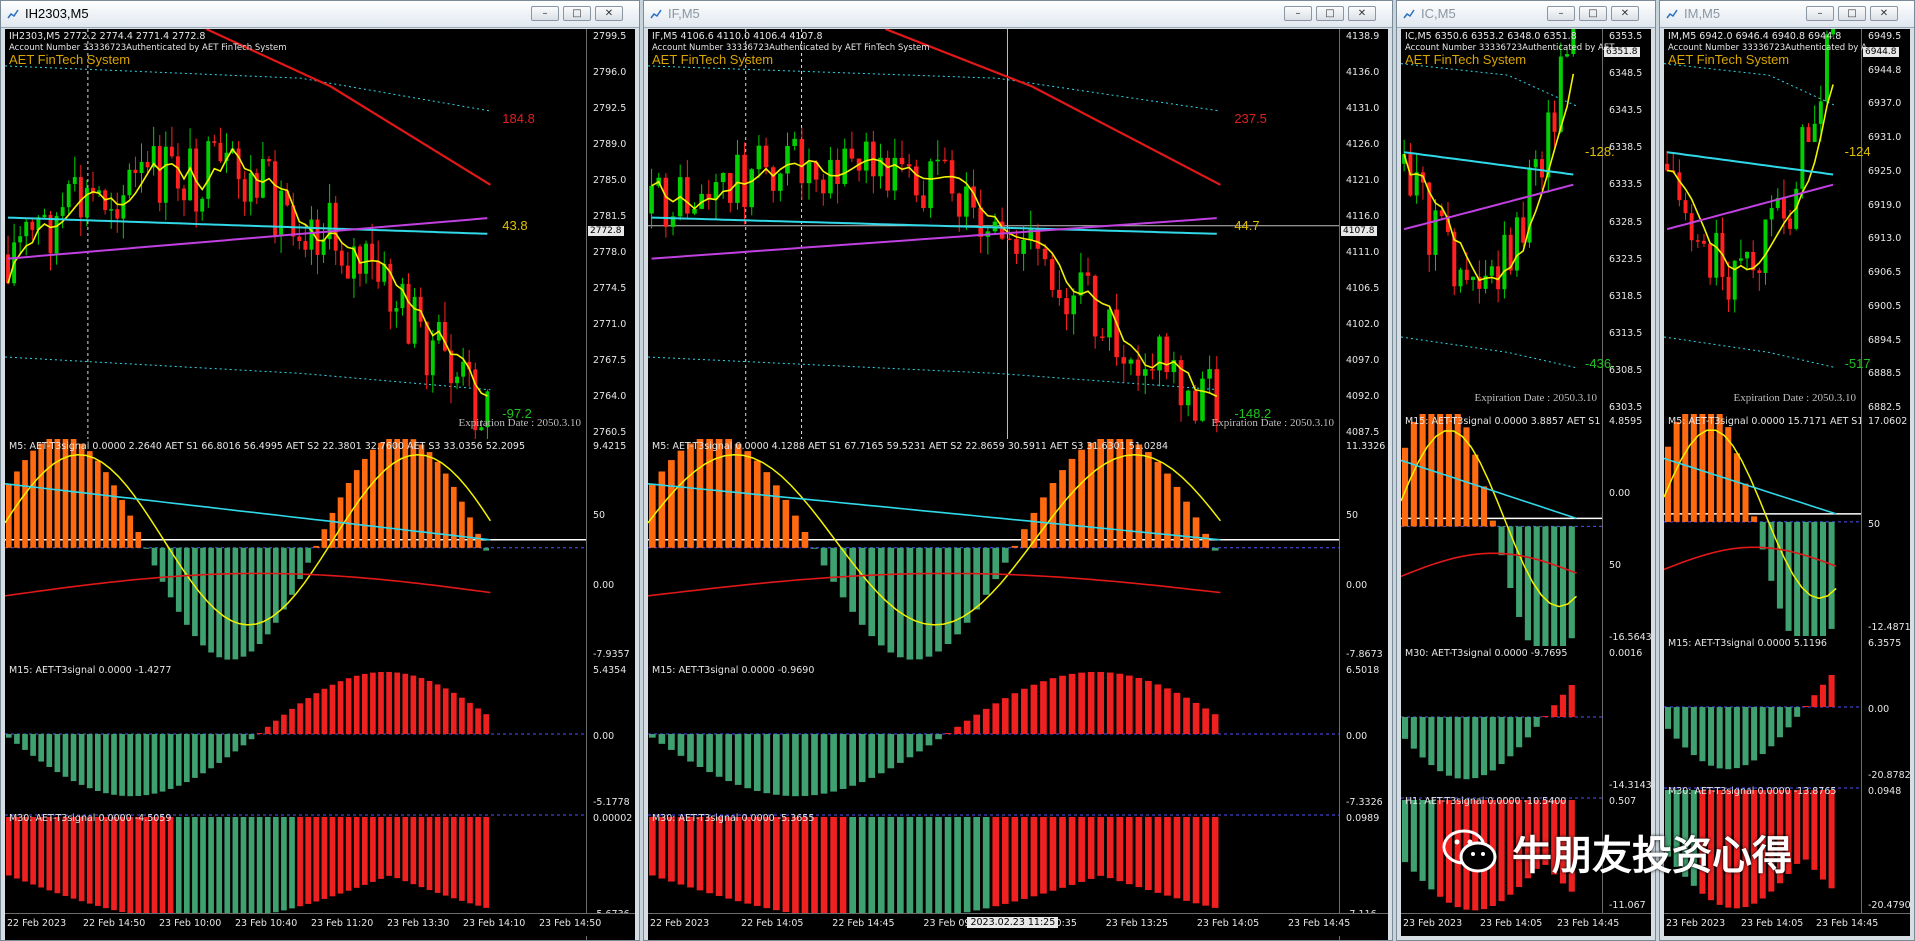  I want to click on price-tick: 6353.5, so click(1626, 36).